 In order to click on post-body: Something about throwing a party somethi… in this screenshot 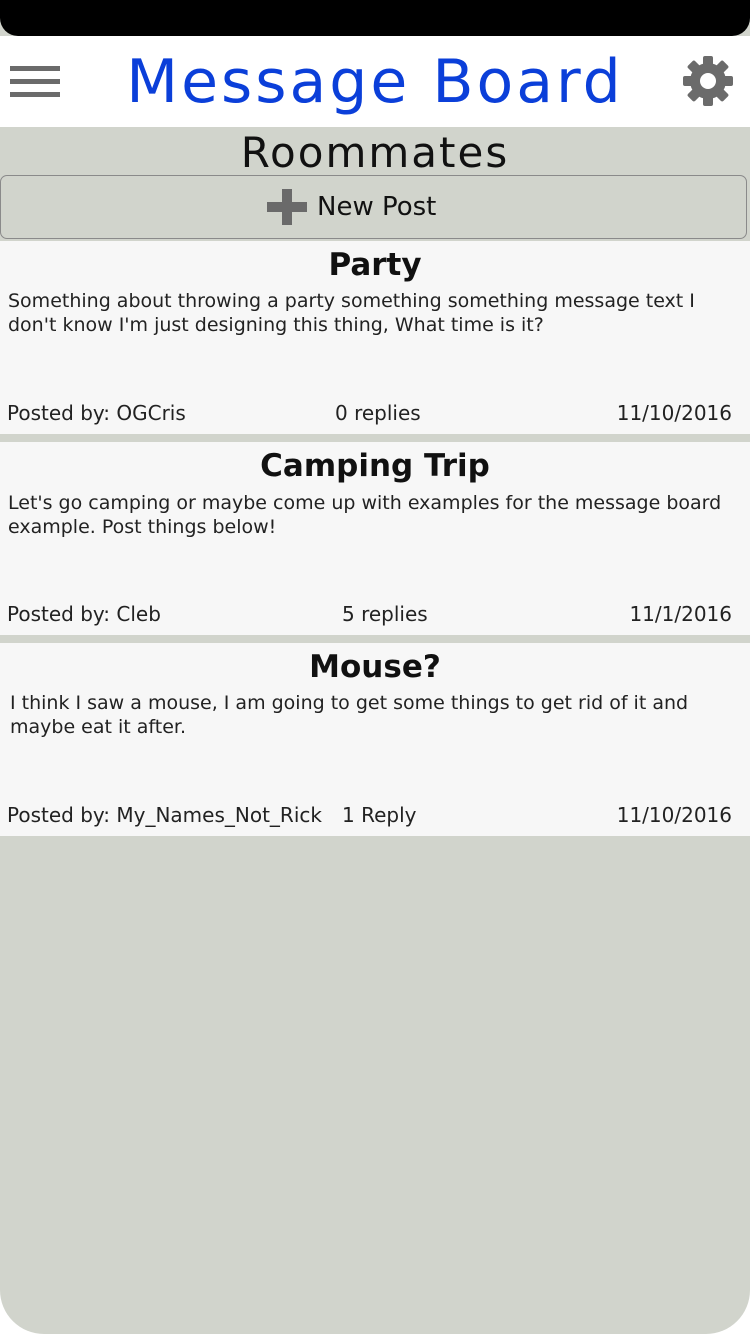, I will do `click(351, 313)`.